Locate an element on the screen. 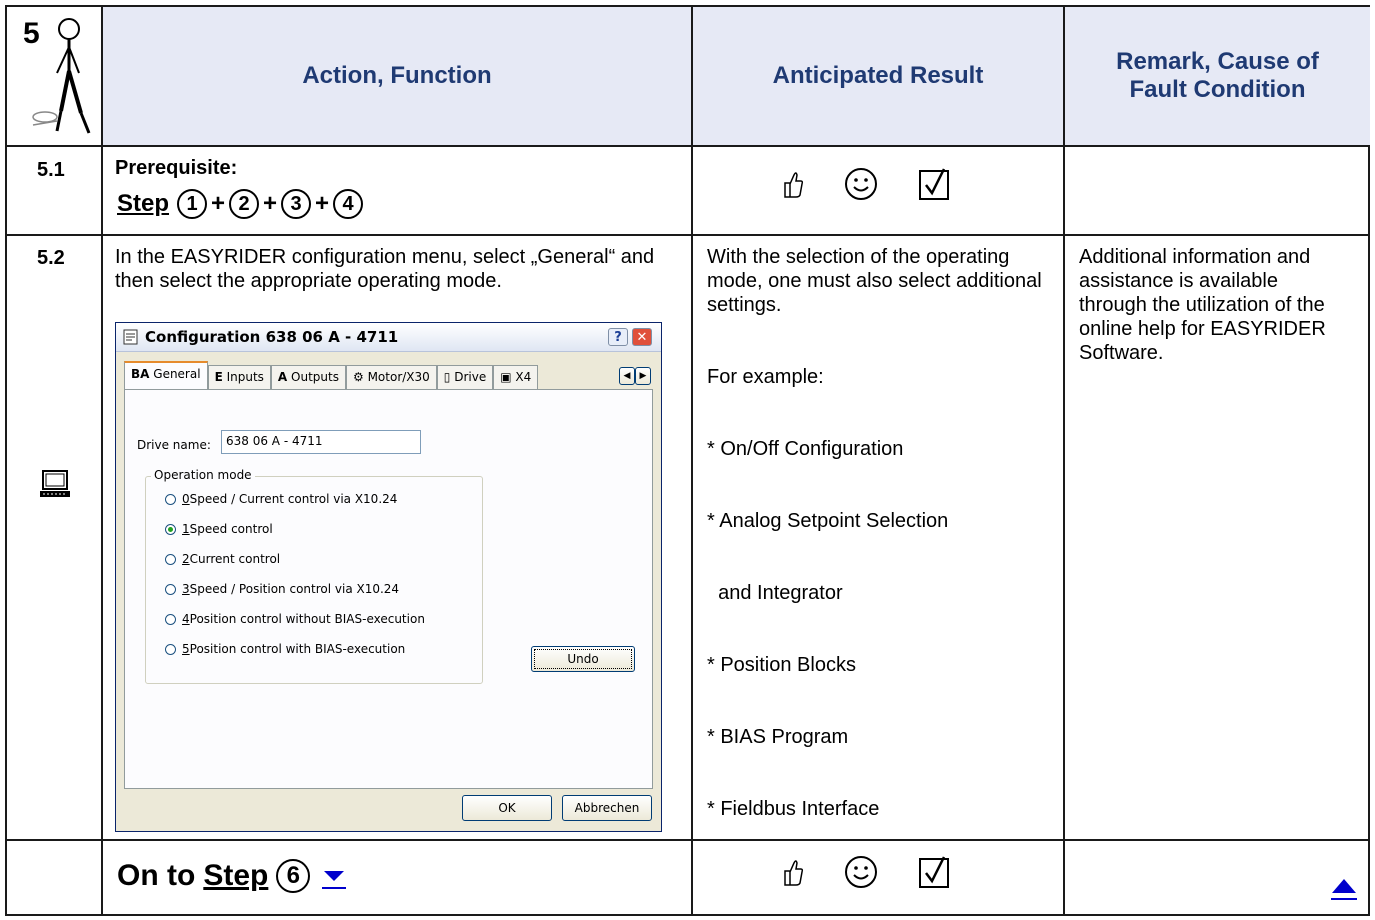  tab-outputs: A Outputs is located at coordinates (308, 377).